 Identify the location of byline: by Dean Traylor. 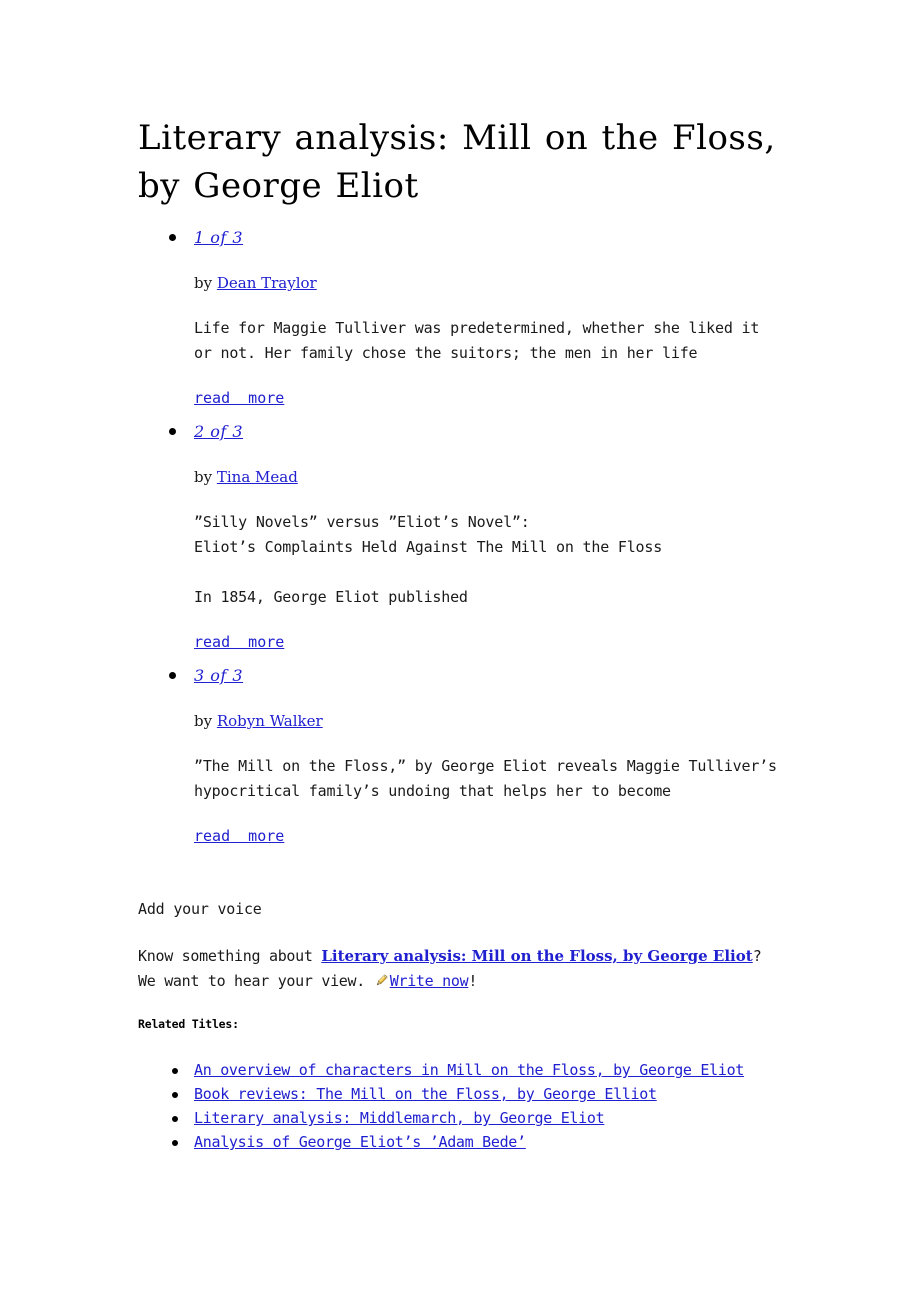
(516, 283).